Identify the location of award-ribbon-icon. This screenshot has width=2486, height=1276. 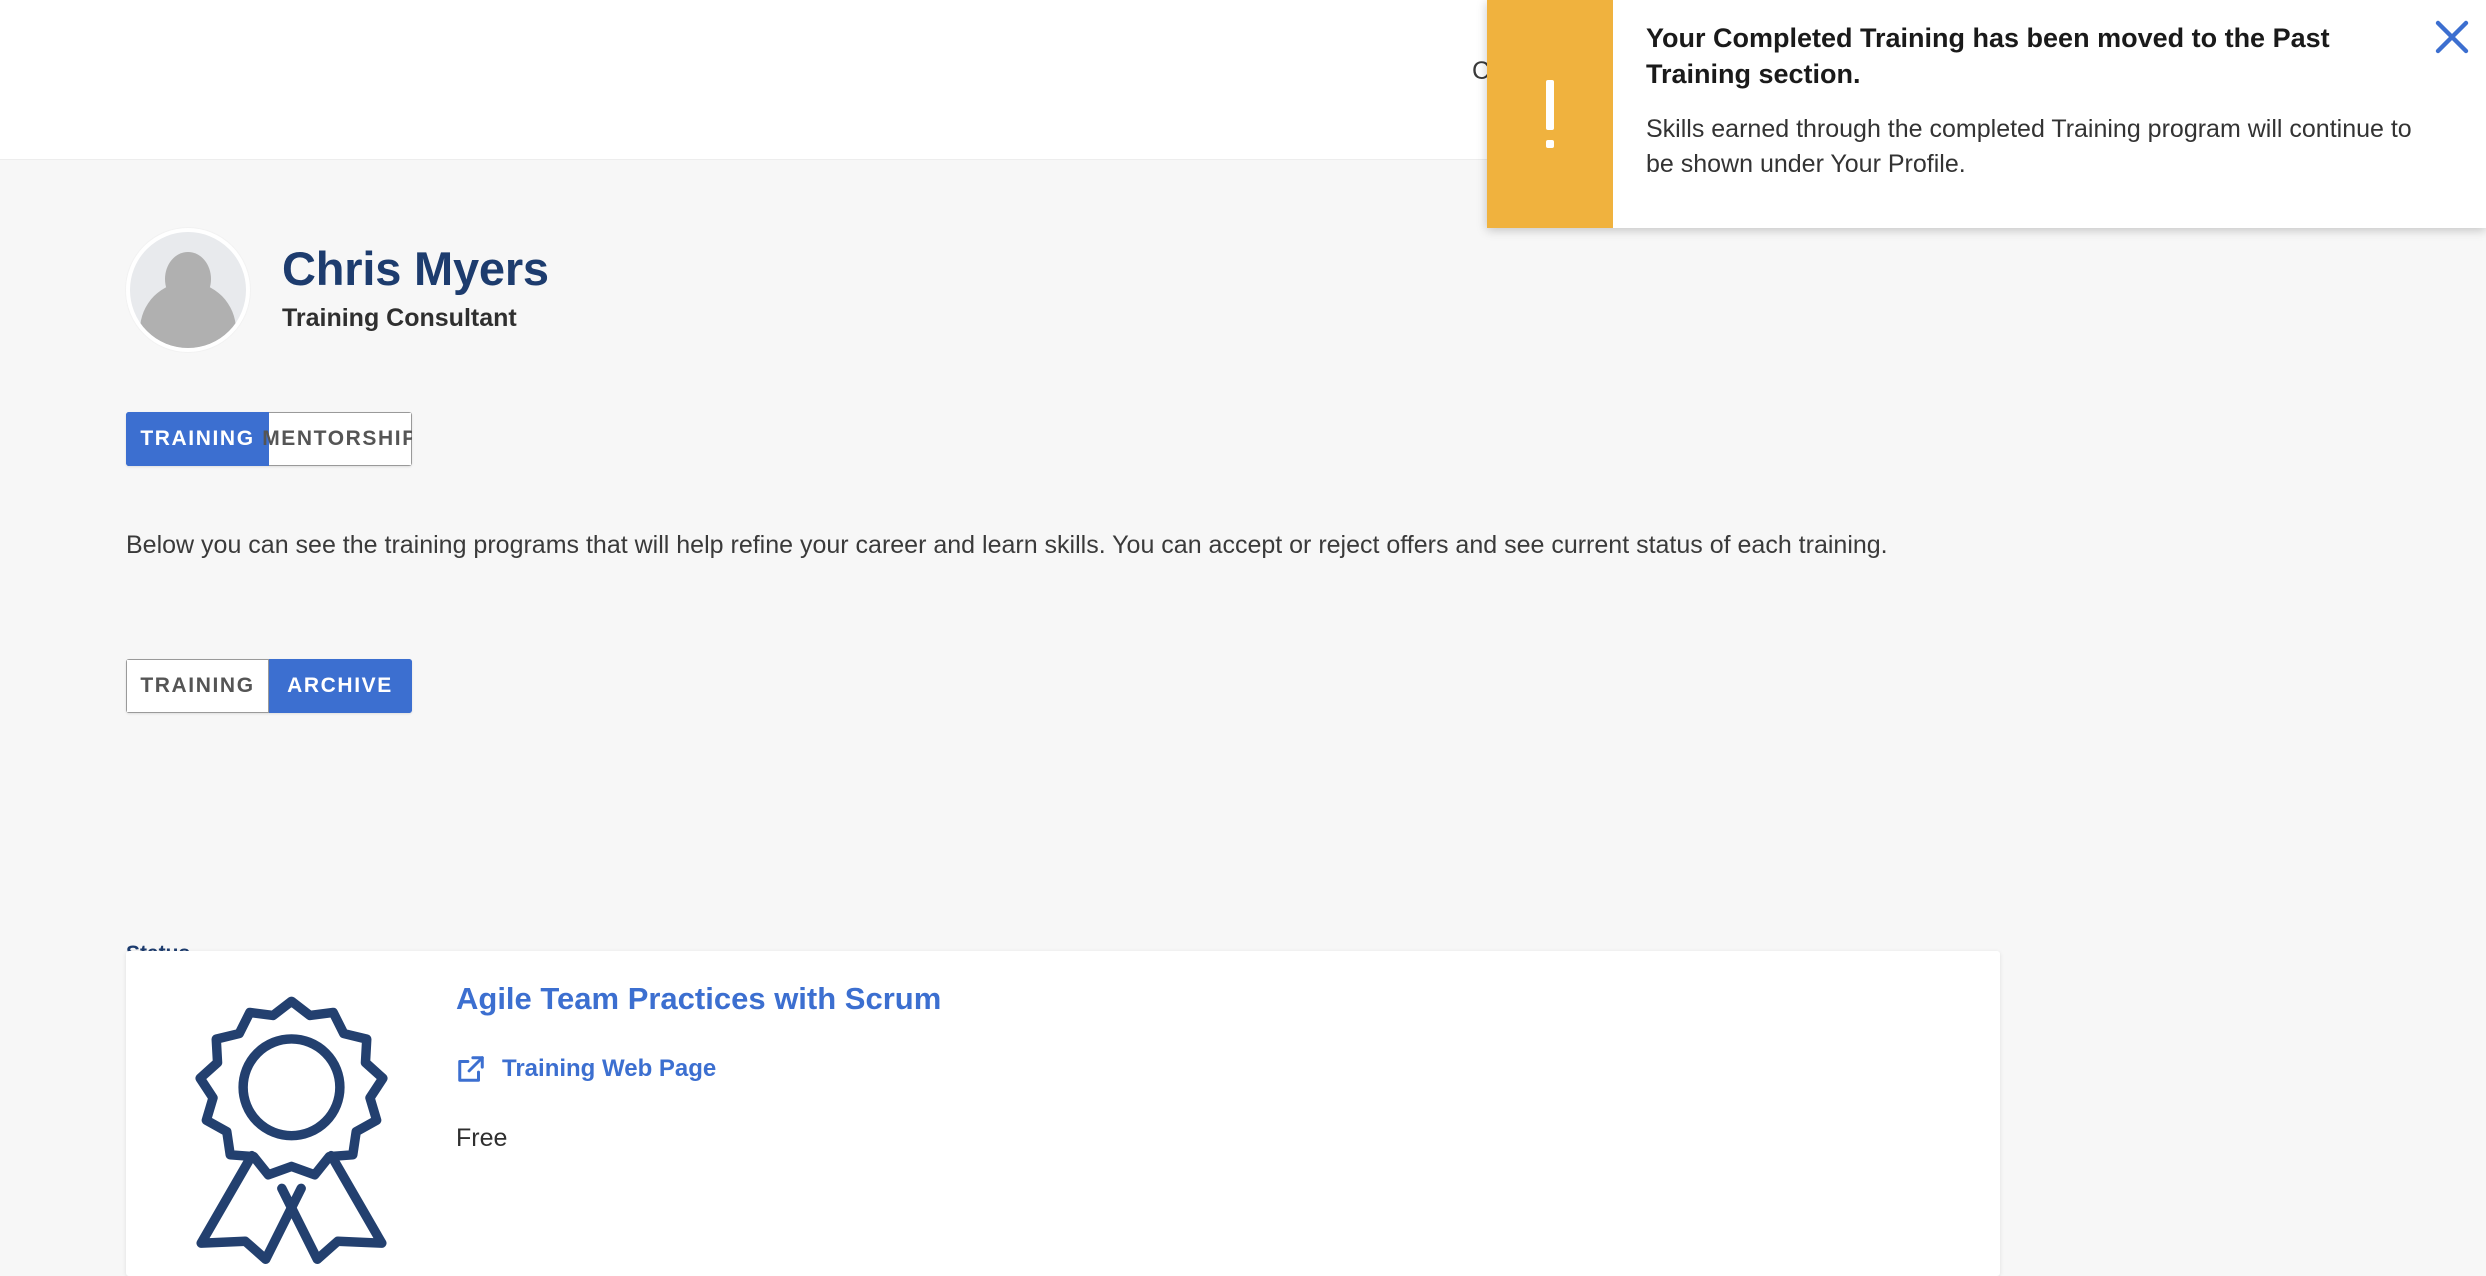
(291, 1130).